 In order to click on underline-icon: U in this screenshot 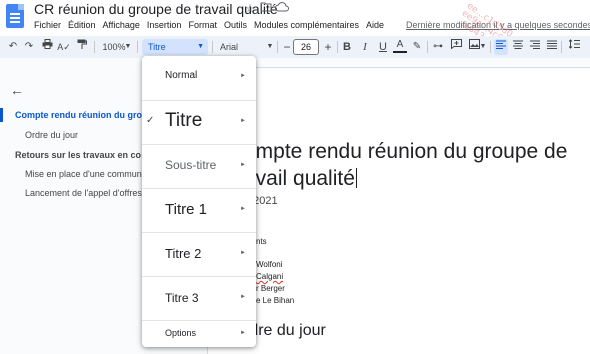, I will do `click(383, 47)`.